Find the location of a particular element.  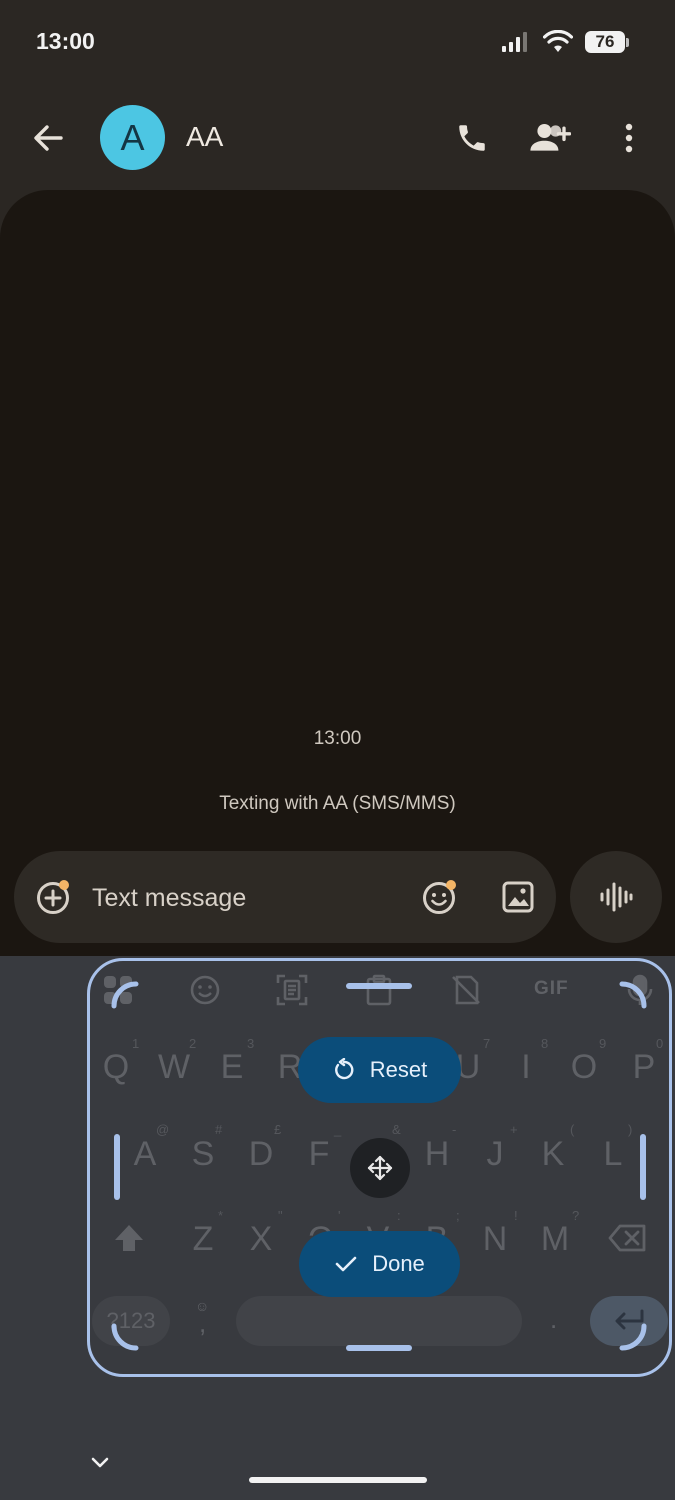

add-contact-icon is located at coordinates (550, 137).